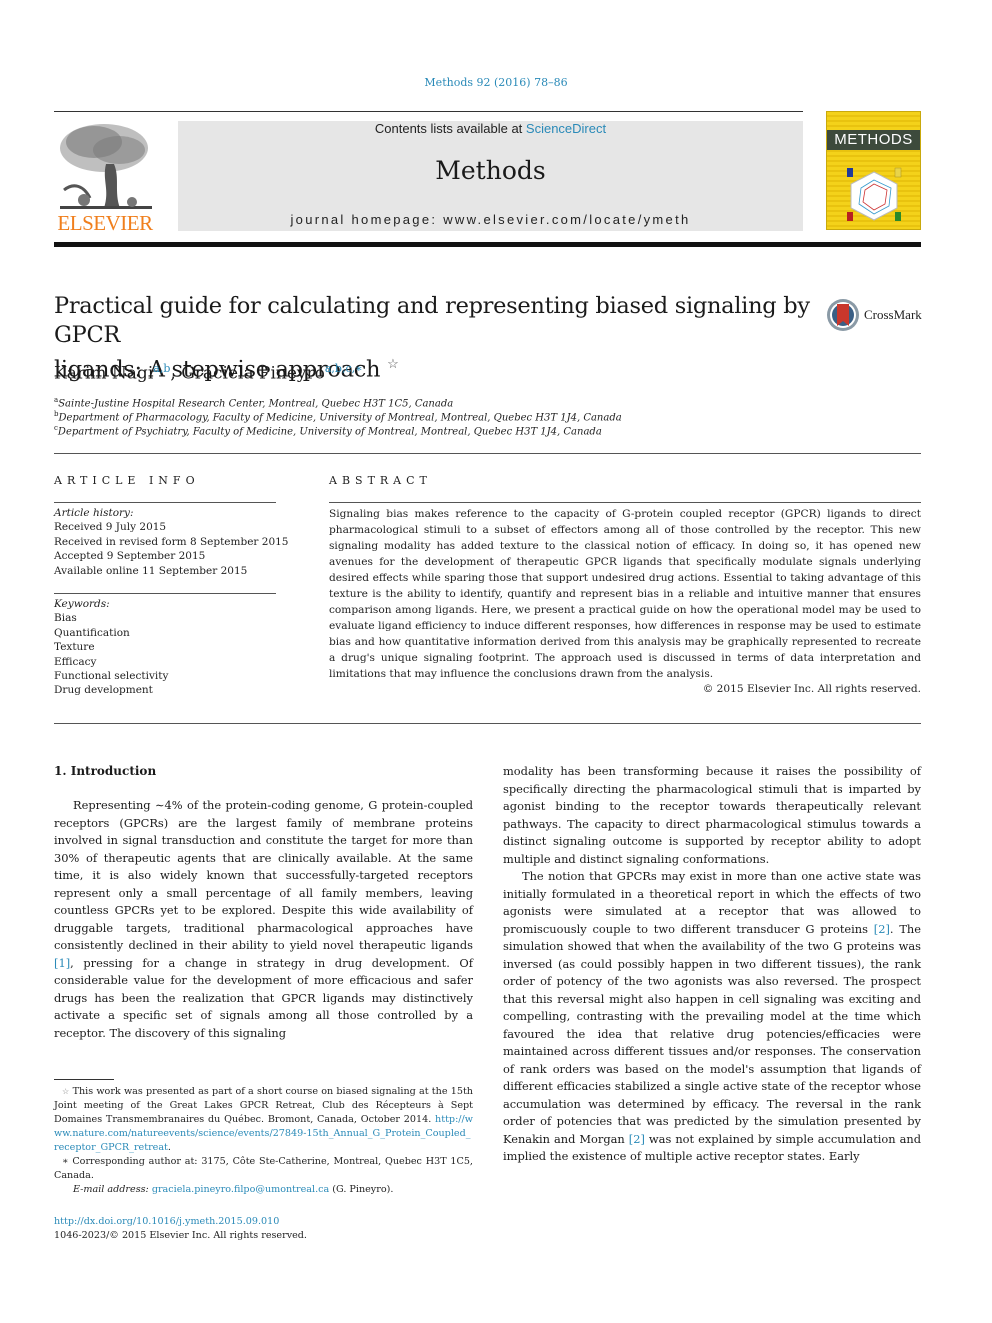 The width and height of the screenshot is (992, 1323). I want to click on keyword: Quantification, so click(92, 632).